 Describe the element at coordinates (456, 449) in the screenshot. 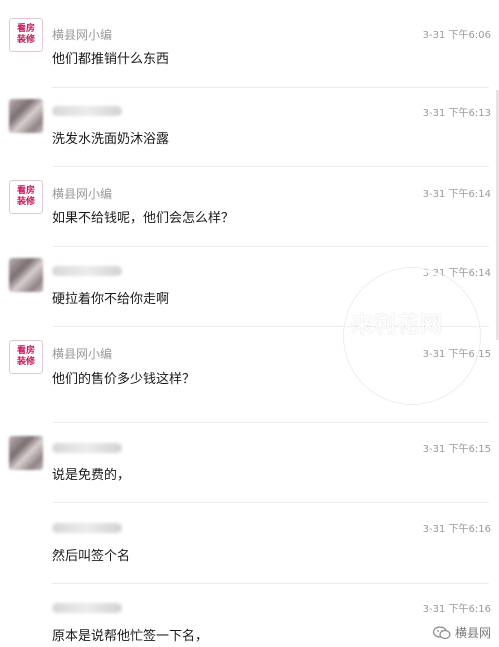

I see `message-time: 3-31 下午6:15` at that location.